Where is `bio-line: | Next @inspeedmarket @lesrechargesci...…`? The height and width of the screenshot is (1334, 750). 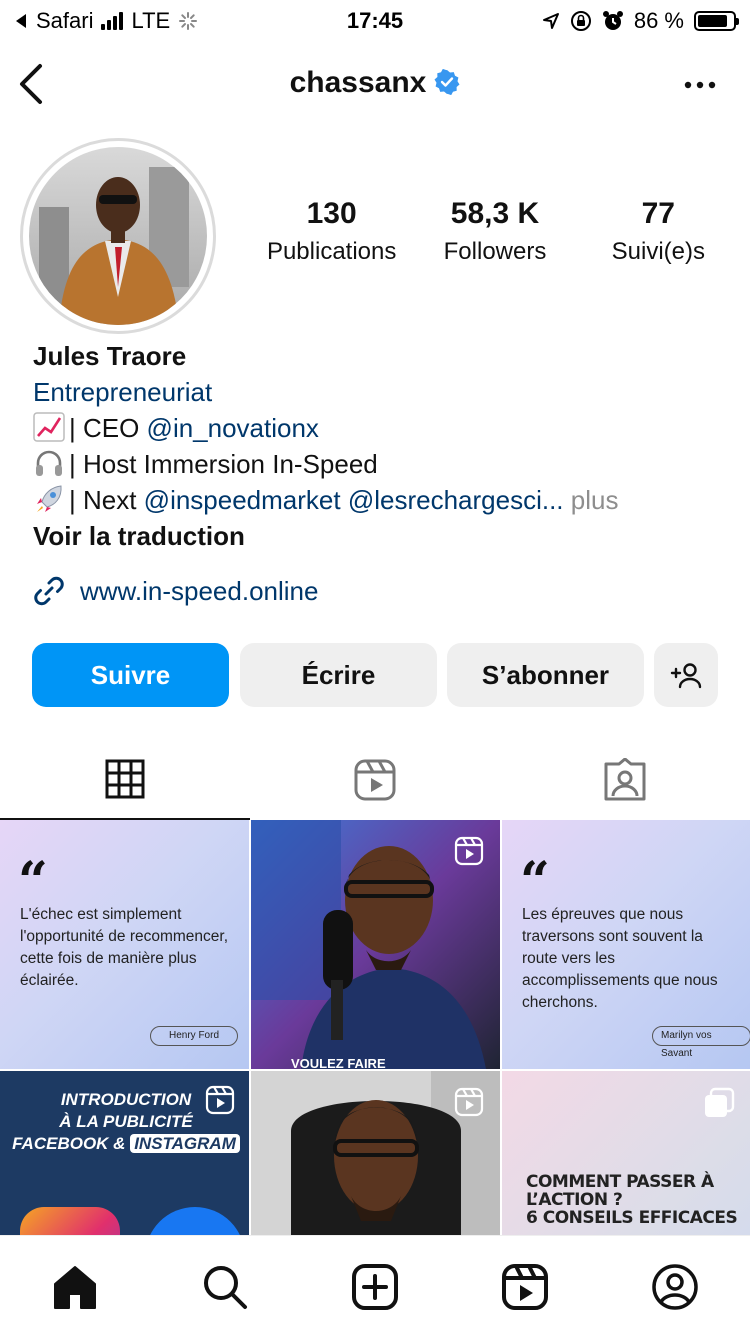 bio-line: | Next @inspeedmarket @lesrechargesci...… is located at coordinates (383, 500).